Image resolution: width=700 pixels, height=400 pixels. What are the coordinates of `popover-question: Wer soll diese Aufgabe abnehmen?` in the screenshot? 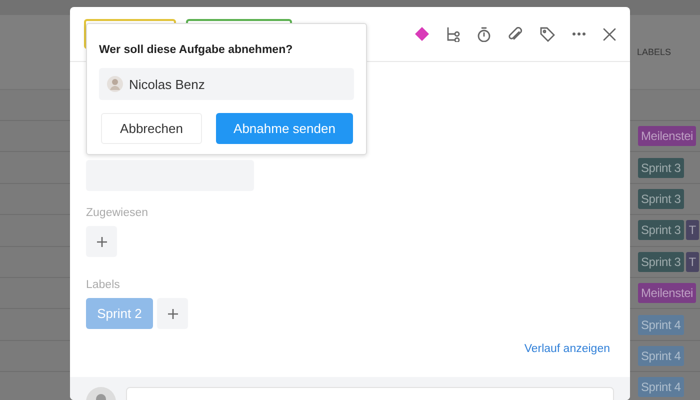 It's located at (196, 50).